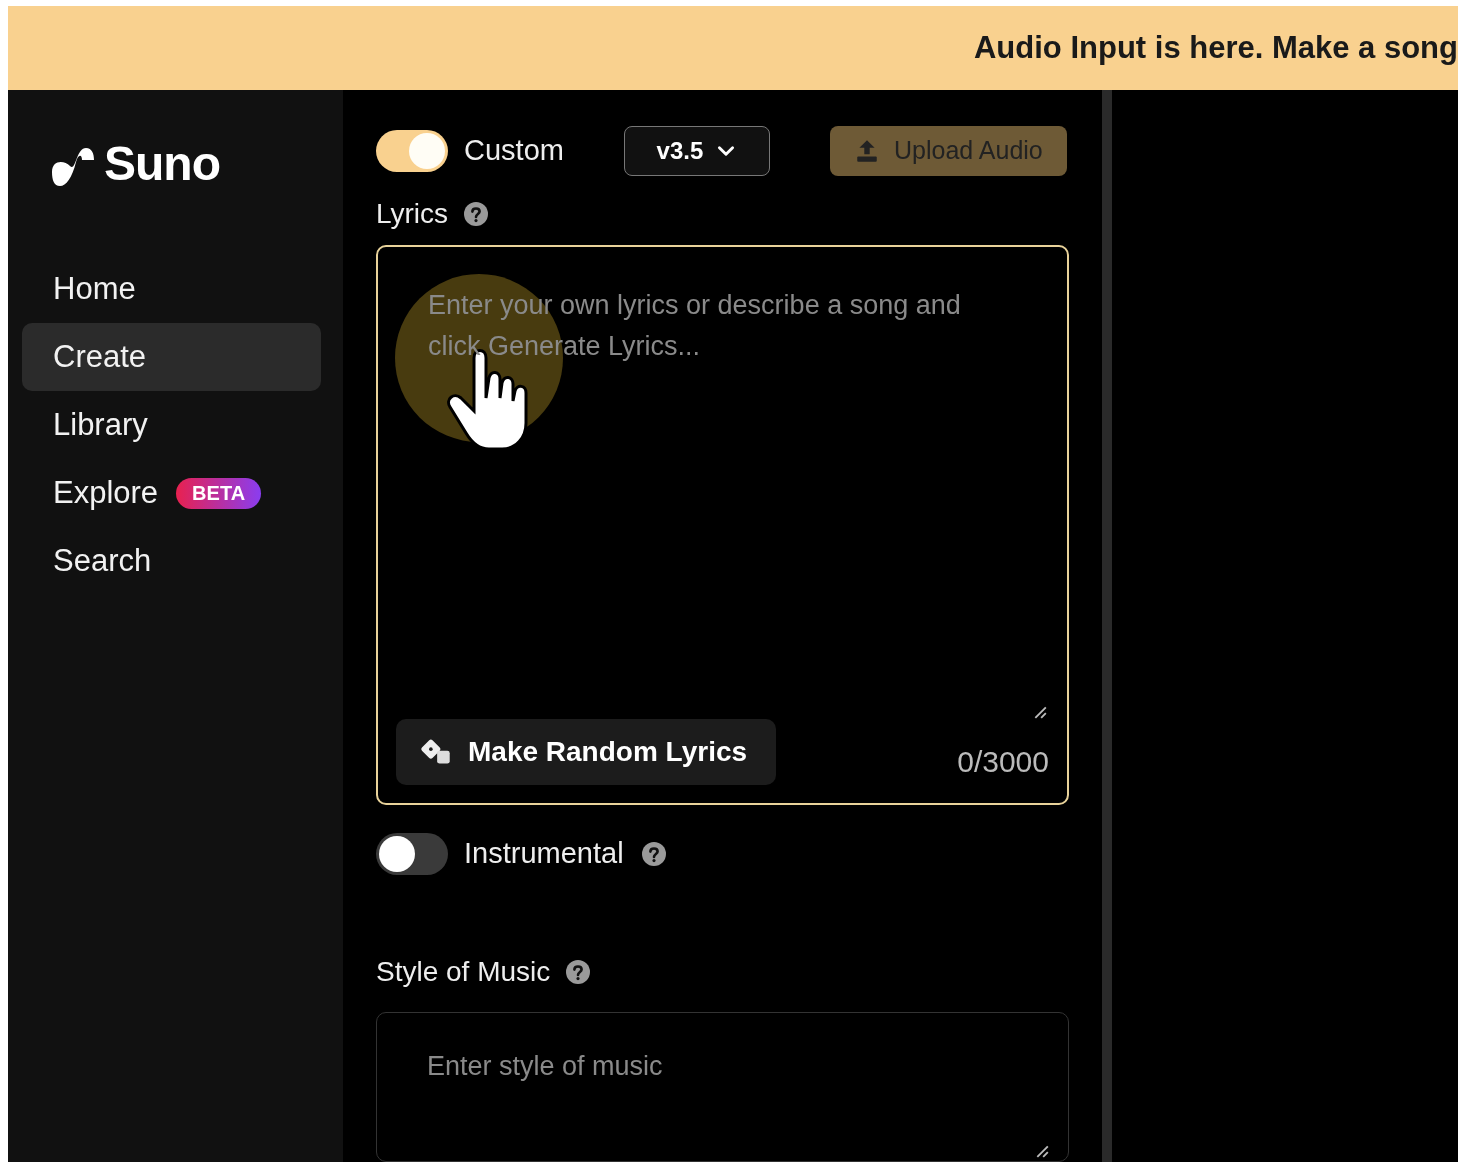 The width and height of the screenshot is (1474, 1162). What do you see at coordinates (412, 213) in the screenshot?
I see `lyrics-label: Lyrics` at bounding box center [412, 213].